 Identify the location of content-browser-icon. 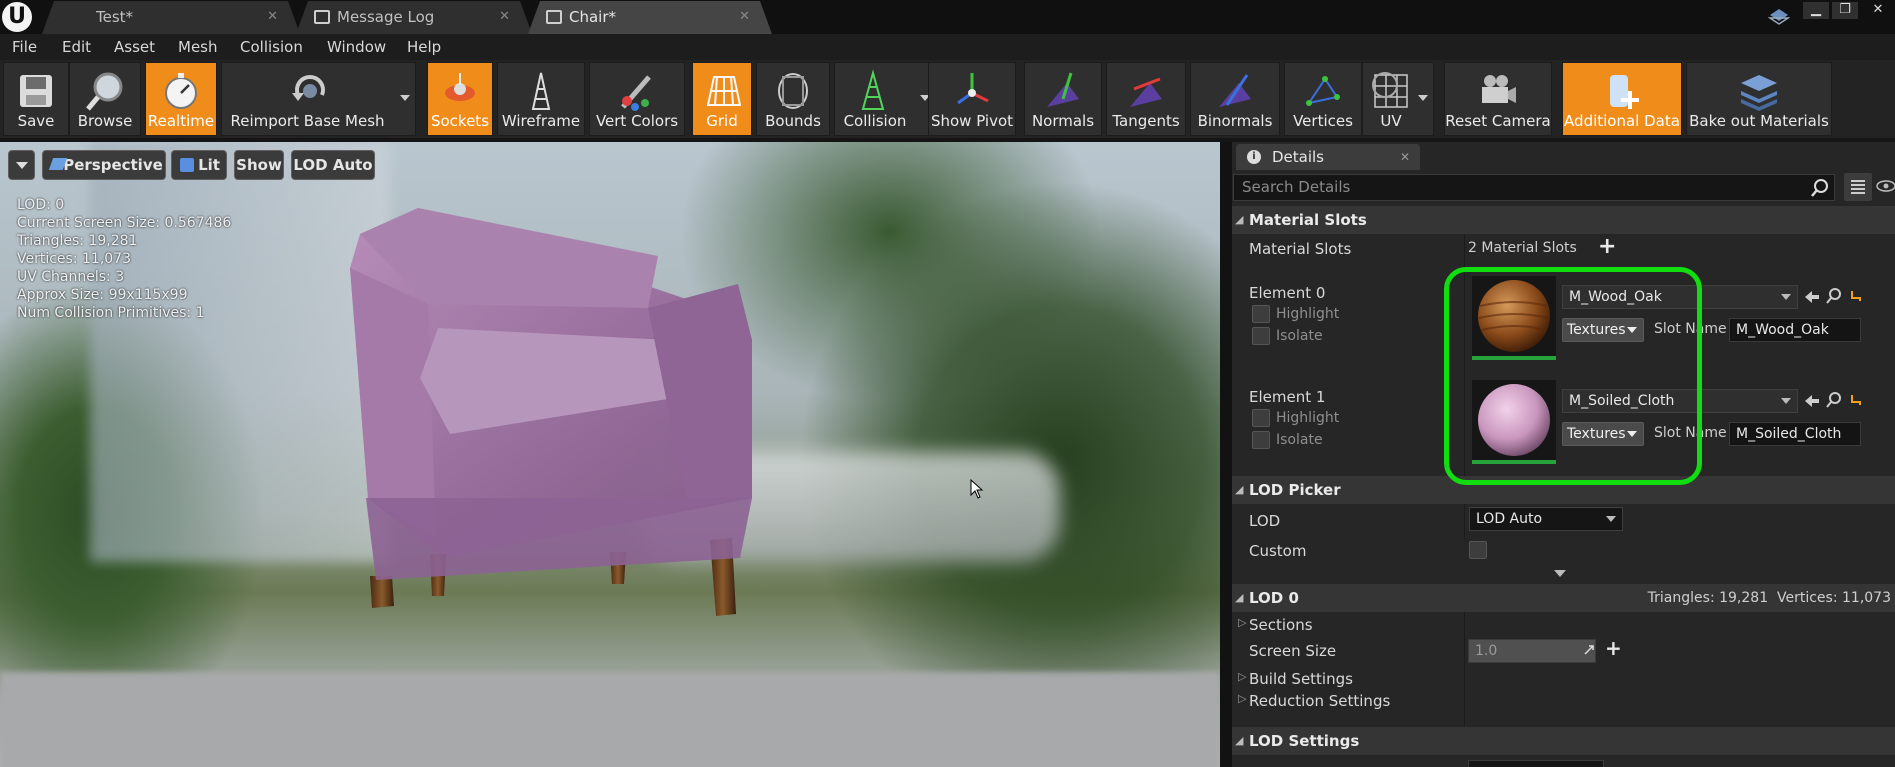
(1779, 16).